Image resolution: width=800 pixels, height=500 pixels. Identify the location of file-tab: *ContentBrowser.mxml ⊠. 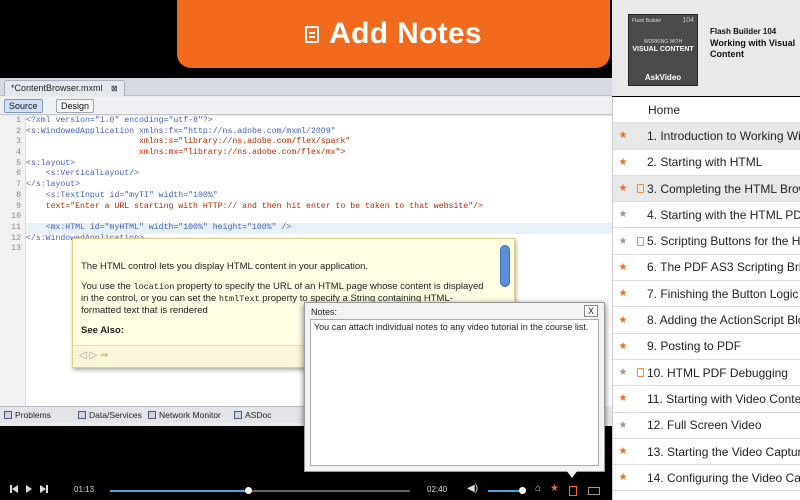
(64, 88).